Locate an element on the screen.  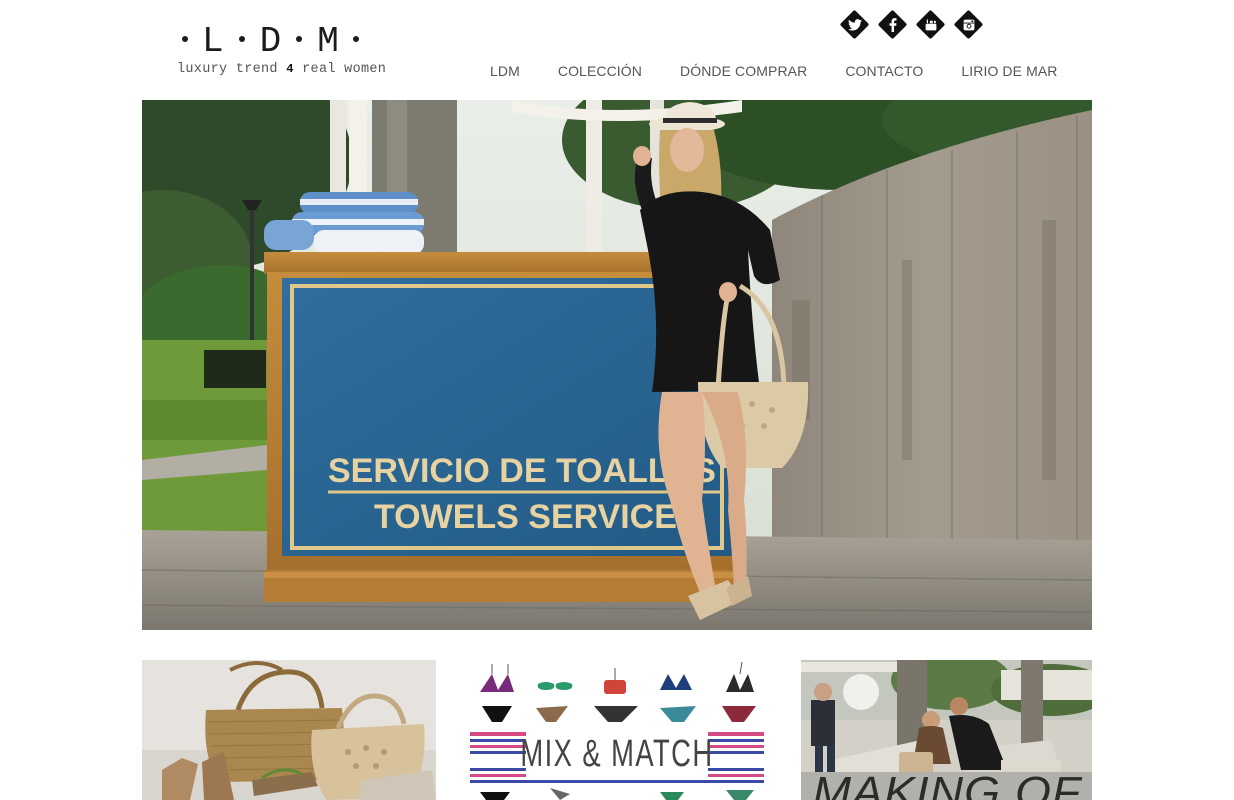
logo-tagline: luxury trend 4 real women is located at coordinates (281, 69).